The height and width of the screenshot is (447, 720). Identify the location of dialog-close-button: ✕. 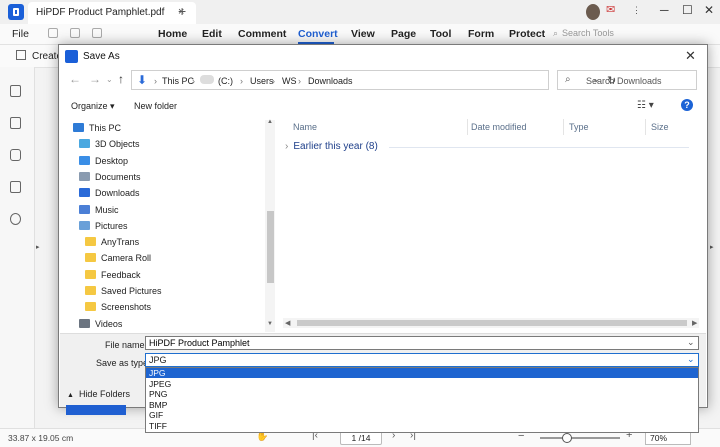
(690, 56).